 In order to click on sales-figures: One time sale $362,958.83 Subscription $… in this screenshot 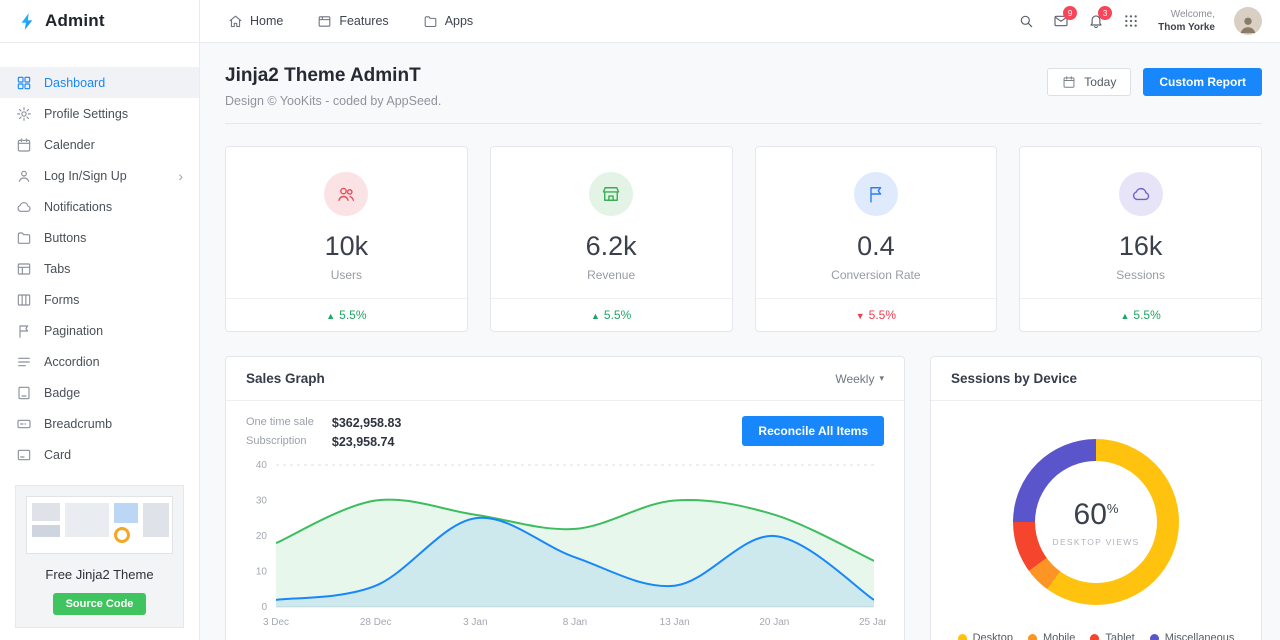, I will do `click(323, 432)`.